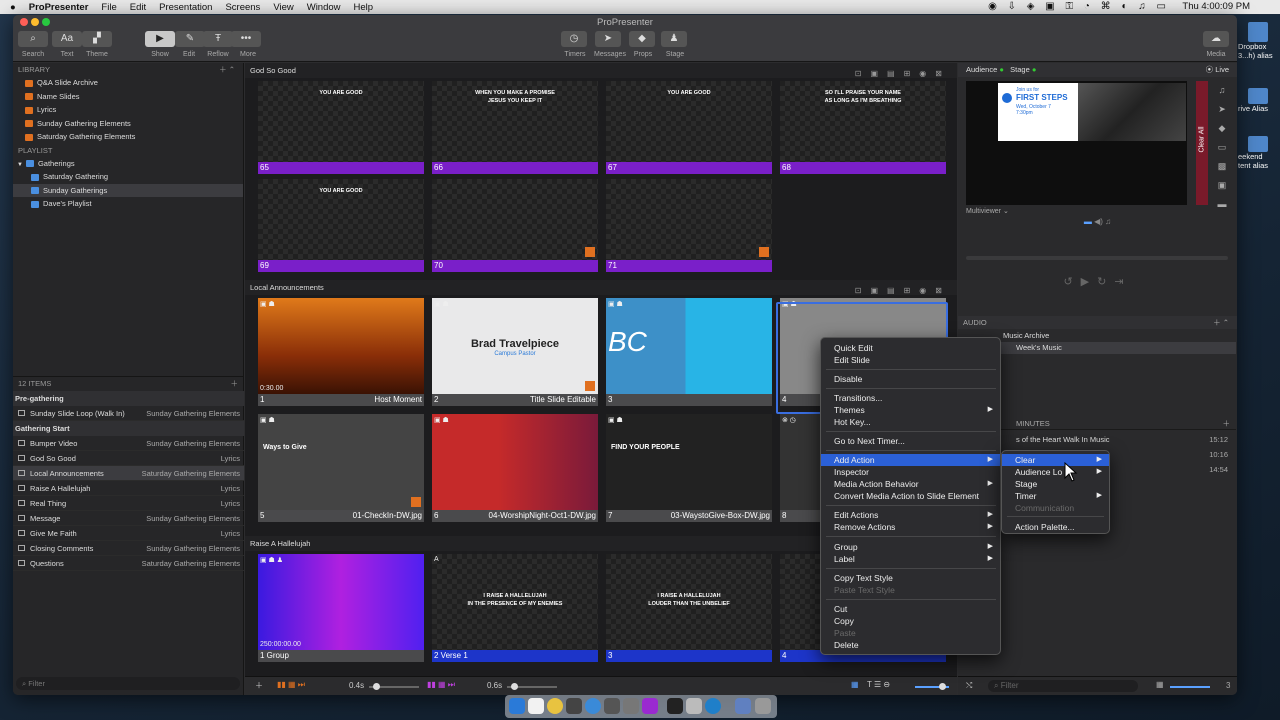 The image size is (1280, 720). I want to click on stage-label: Stage, so click(1020, 69).